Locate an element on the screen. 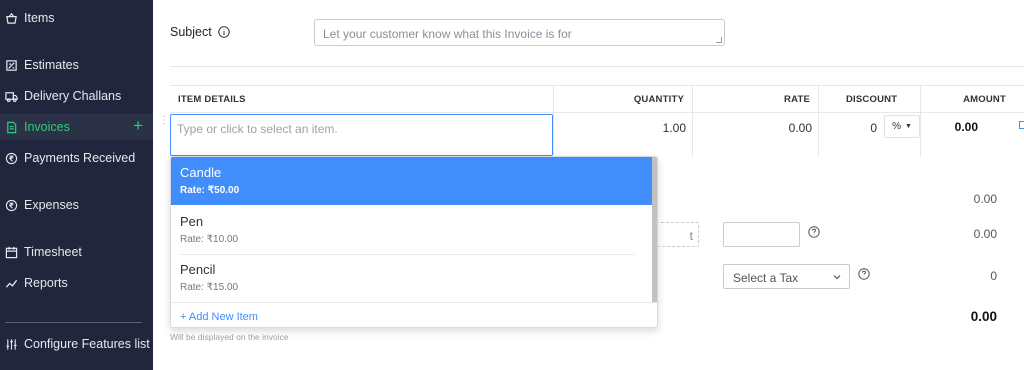 This screenshot has width=1024, height=370. resize-handle is located at coordinates (719, 40).